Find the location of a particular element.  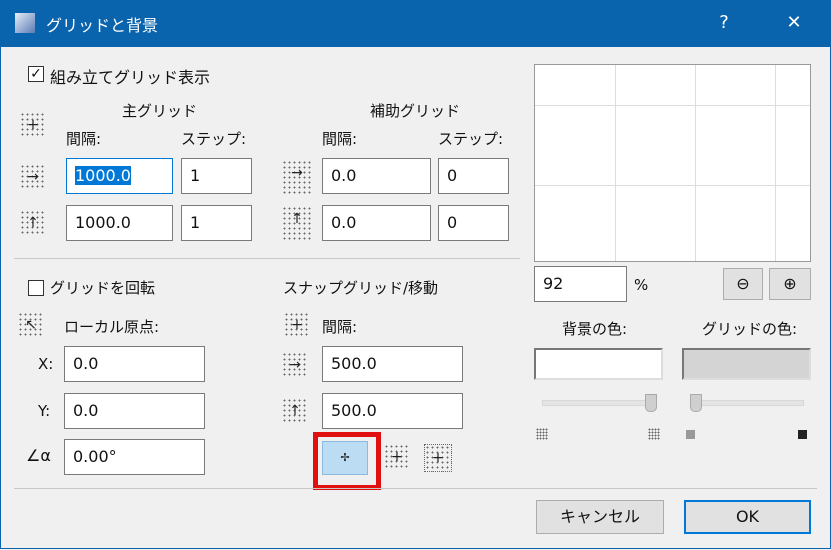

close-button: ✕ is located at coordinates (794, 23).